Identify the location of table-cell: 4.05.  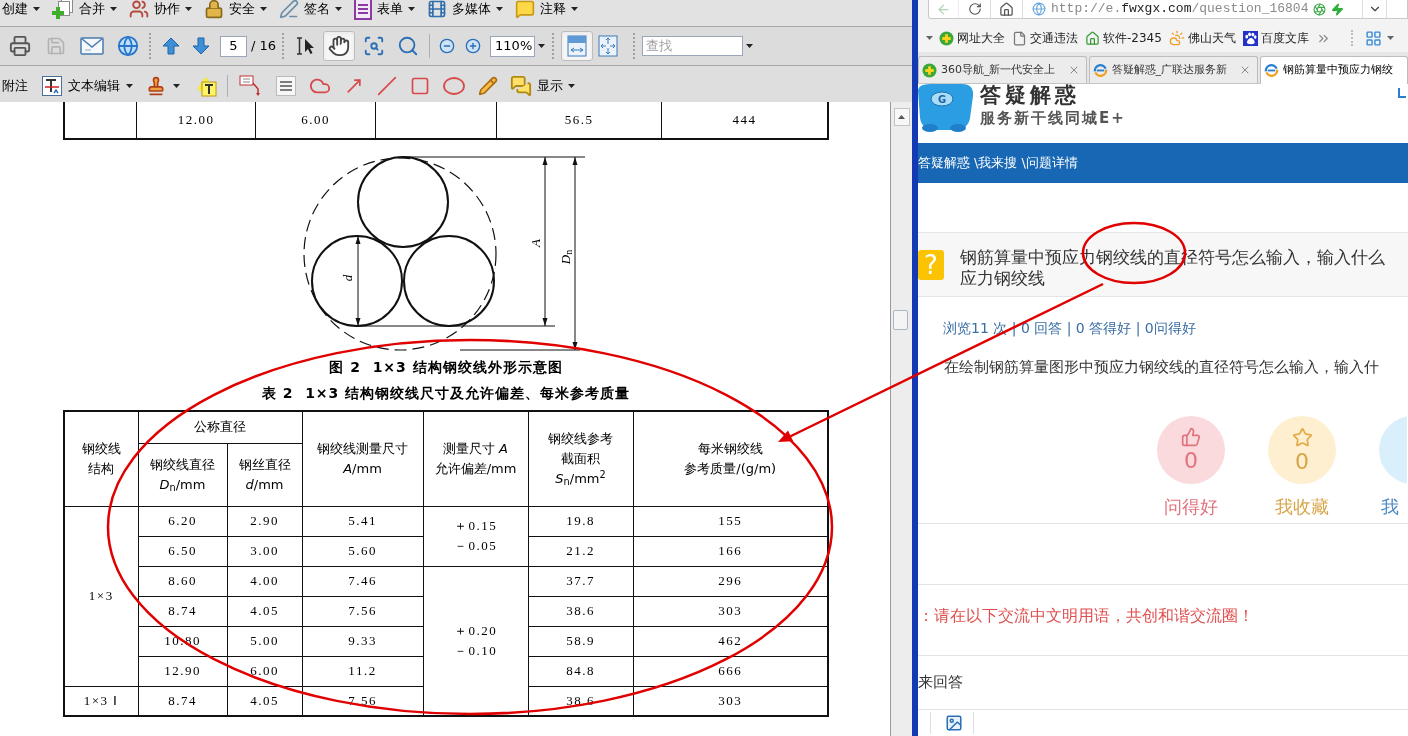
(264, 611).